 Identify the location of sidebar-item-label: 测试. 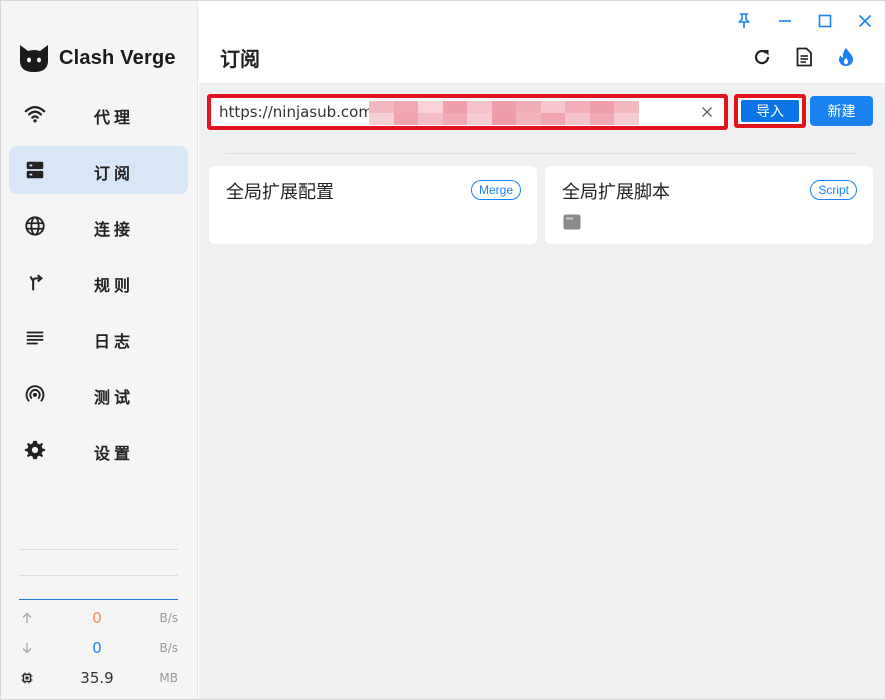
(114, 397).